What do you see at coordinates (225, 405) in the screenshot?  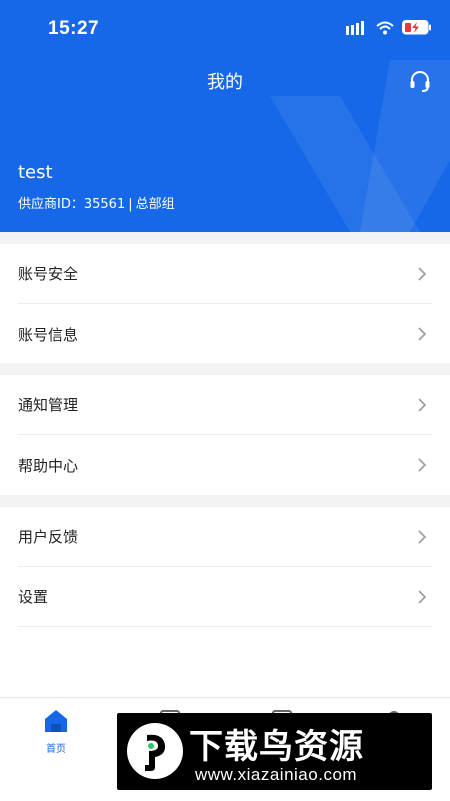 I see `menu-item-notification-management: 通知管理` at bounding box center [225, 405].